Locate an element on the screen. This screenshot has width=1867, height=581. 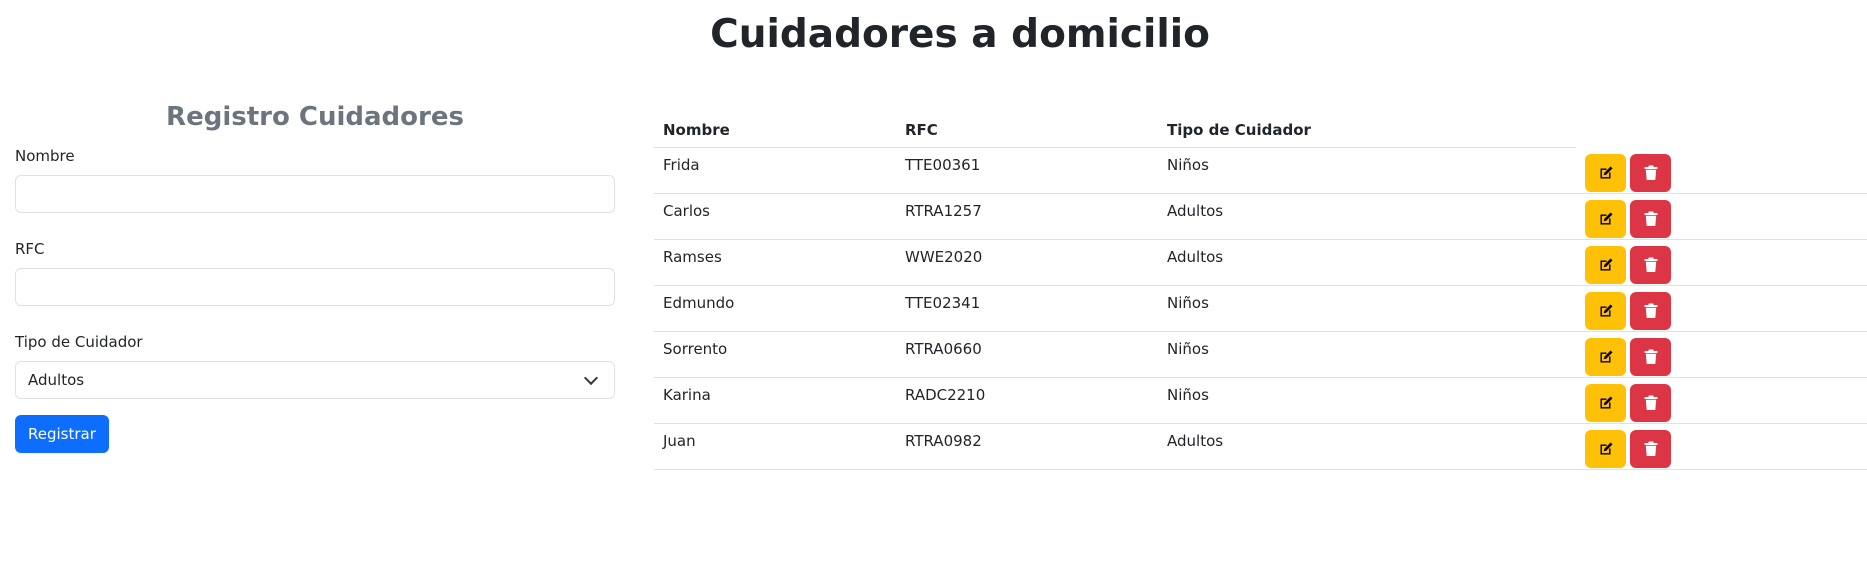
table-row: Carlos RTRA1257 Adultos is located at coordinates (1260, 216).